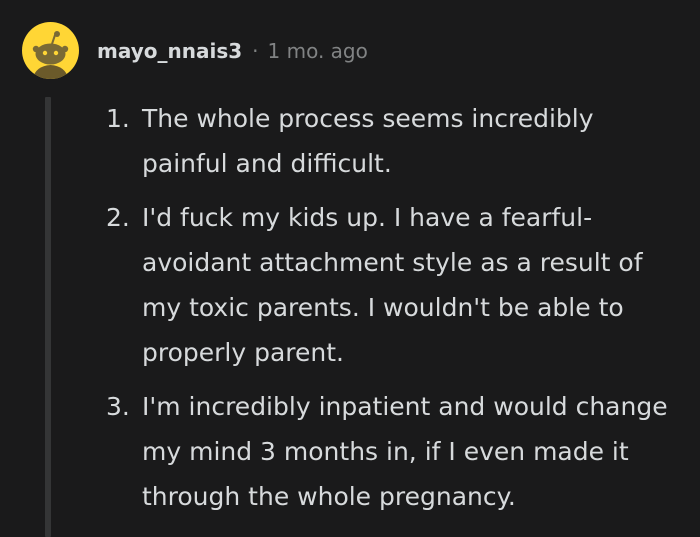 The height and width of the screenshot is (537, 700). Describe the element at coordinates (169, 51) in the screenshot. I see `username-link: mayo_nnais3` at that location.